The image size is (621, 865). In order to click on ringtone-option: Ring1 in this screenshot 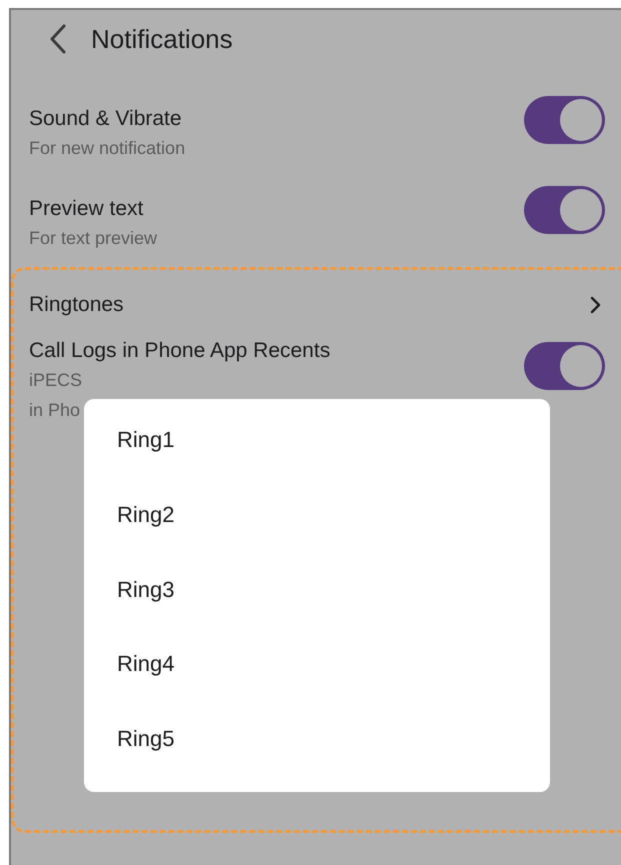, I will do `click(145, 455)`.